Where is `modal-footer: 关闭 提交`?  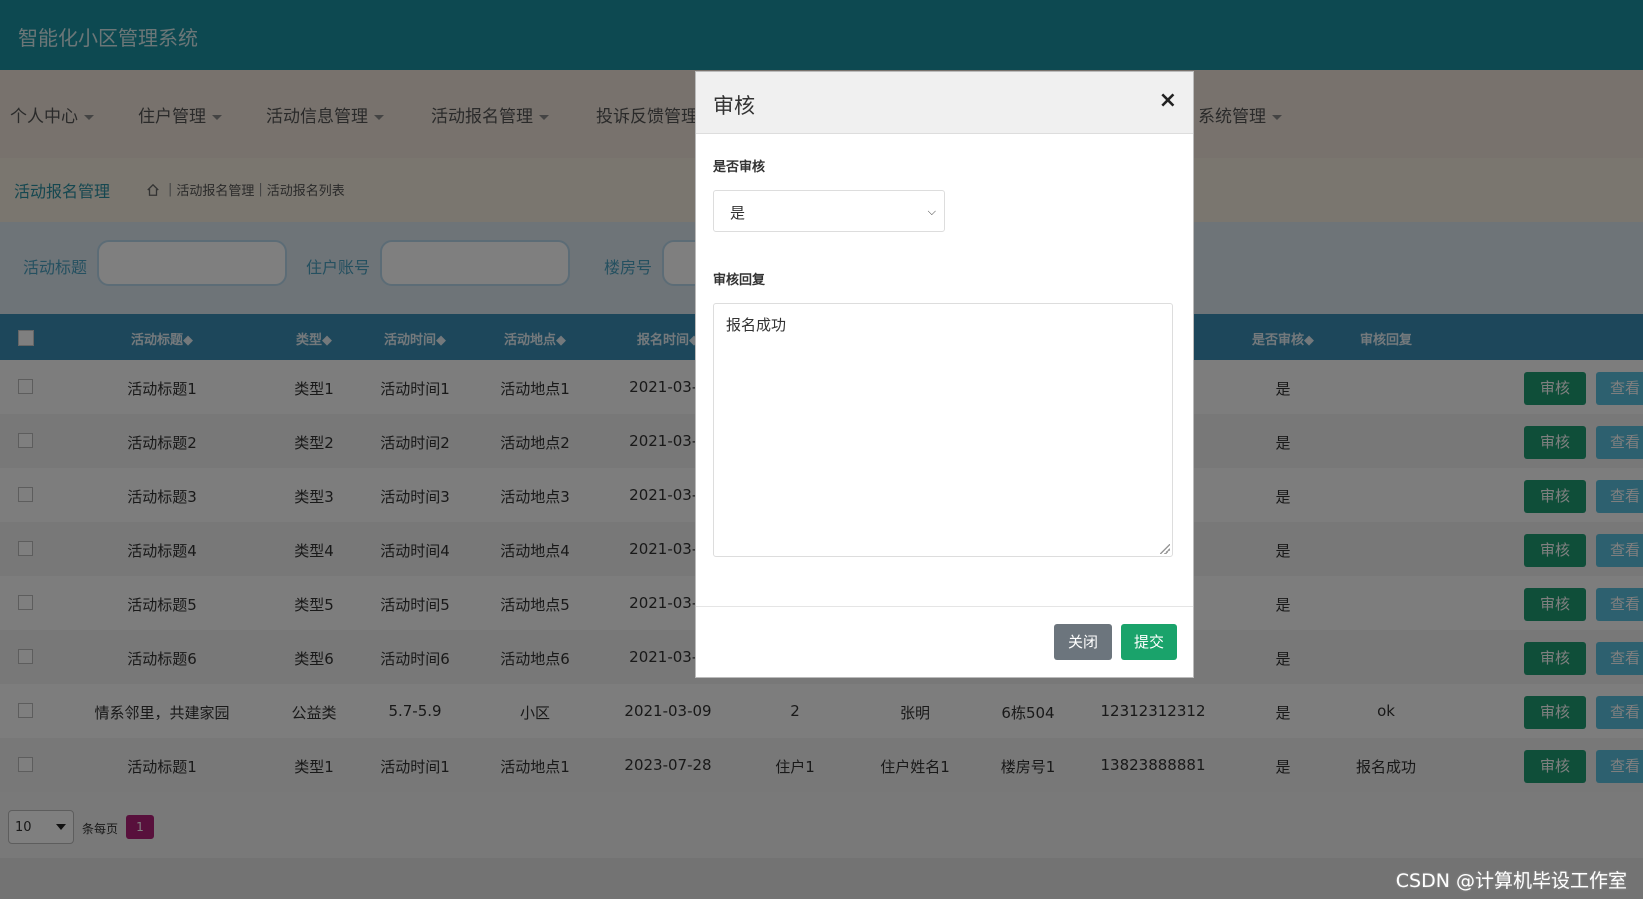
modal-footer: 关闭 提交 is located at coordinates (944, 642).